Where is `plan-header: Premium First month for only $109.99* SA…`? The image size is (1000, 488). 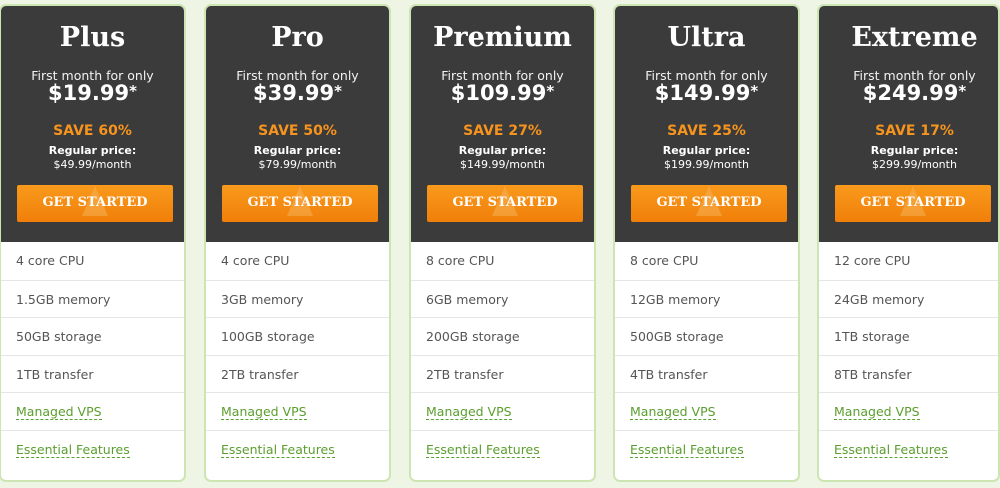 plan-header: Premium First month for only $109.99* SA… is located at coordinates (502, 124).